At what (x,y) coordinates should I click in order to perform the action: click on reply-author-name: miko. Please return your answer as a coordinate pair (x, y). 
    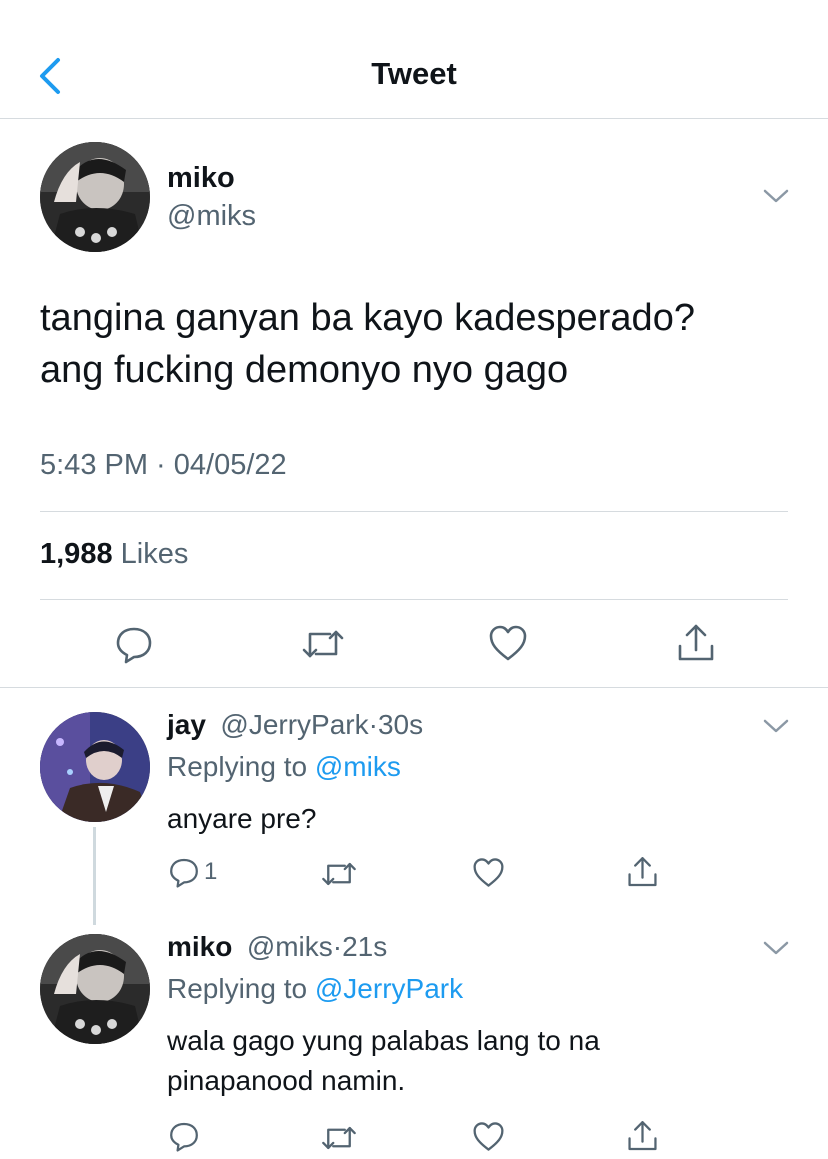
    Looking at the image, I should click on (199, 946).